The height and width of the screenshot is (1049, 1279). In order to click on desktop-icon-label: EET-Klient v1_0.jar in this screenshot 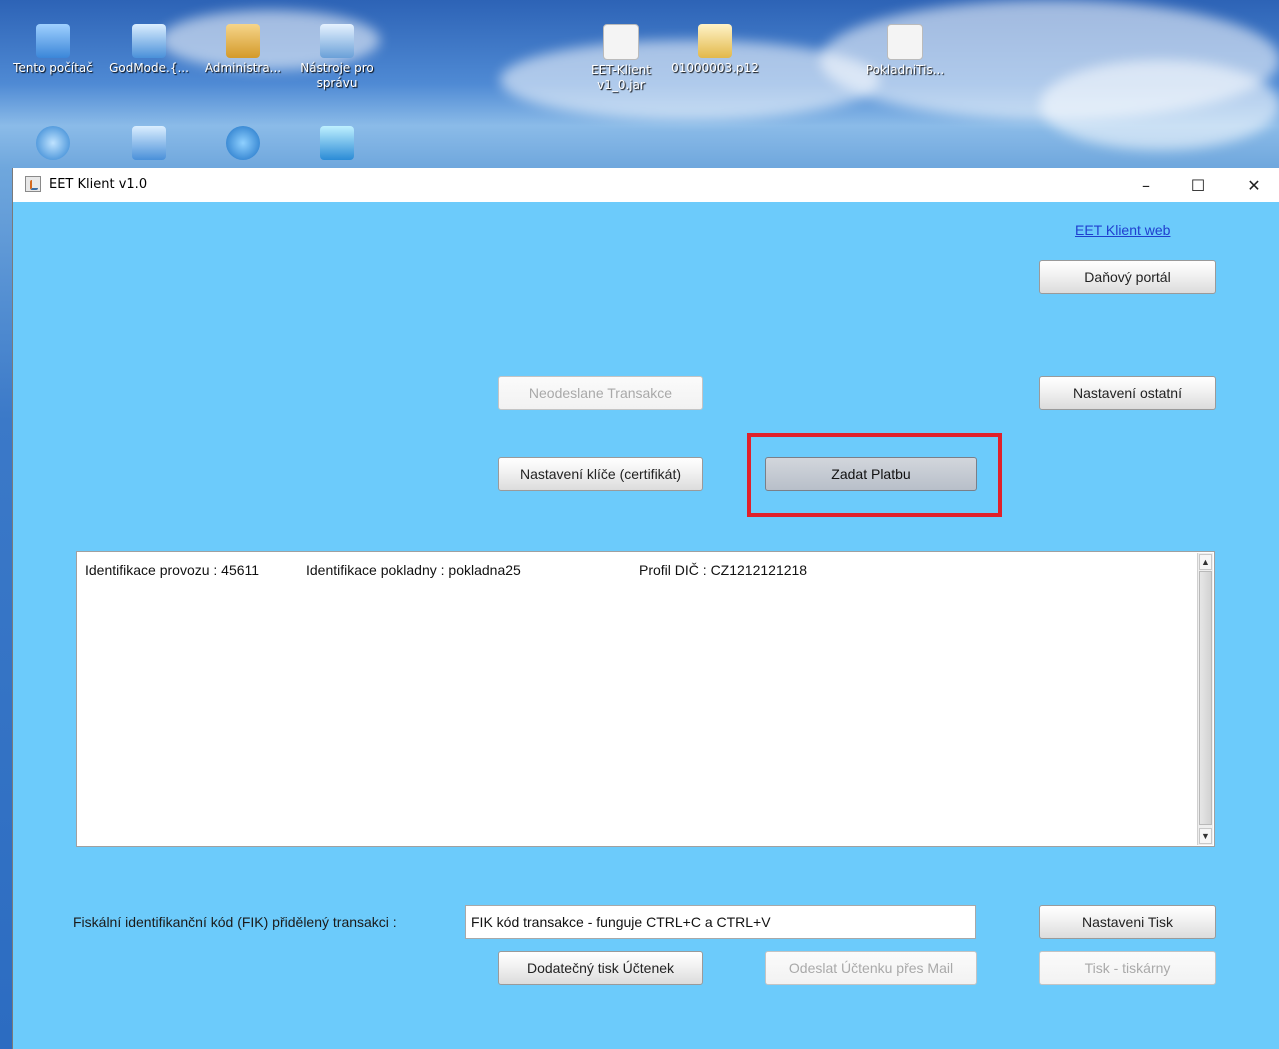, I will do `click(621, 77)`.